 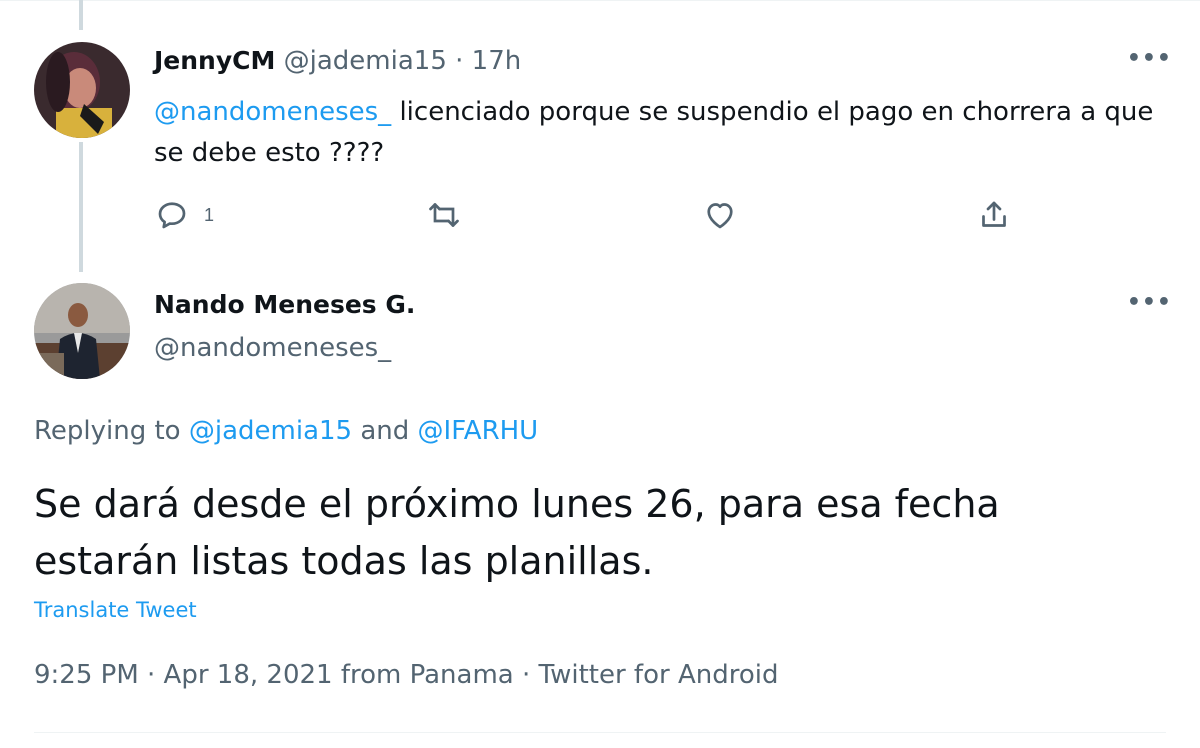 I want to click on reply-icon, so click(x=172, y=215).